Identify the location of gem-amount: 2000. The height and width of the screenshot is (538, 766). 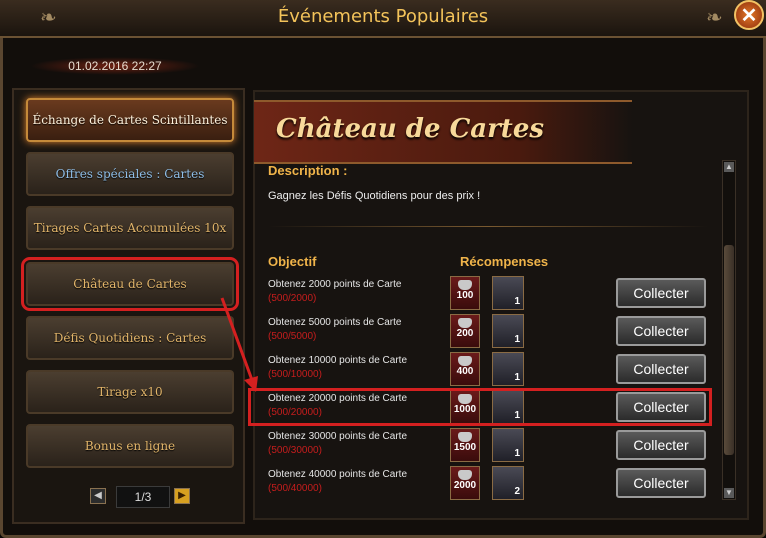
(465, 485).